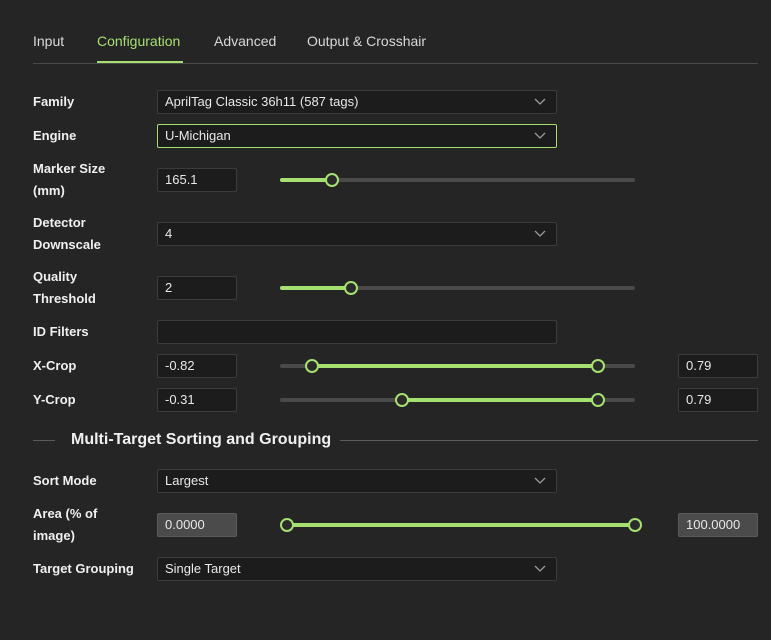 The height and width of the screenshot is (640, 771). What do you see at coordinates (54, 535) in the screenshot?
I see `area-label-line2: image)` at bounding box center [54, 535].